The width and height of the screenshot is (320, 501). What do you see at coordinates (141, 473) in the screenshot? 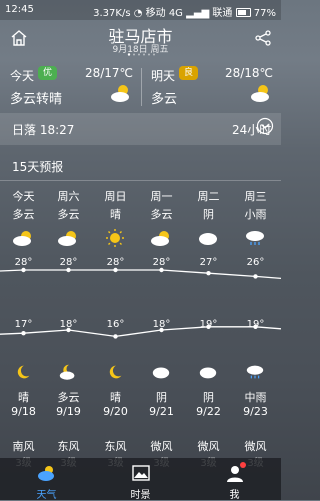
I see `picture-icon` at bounding box center [141, 473].